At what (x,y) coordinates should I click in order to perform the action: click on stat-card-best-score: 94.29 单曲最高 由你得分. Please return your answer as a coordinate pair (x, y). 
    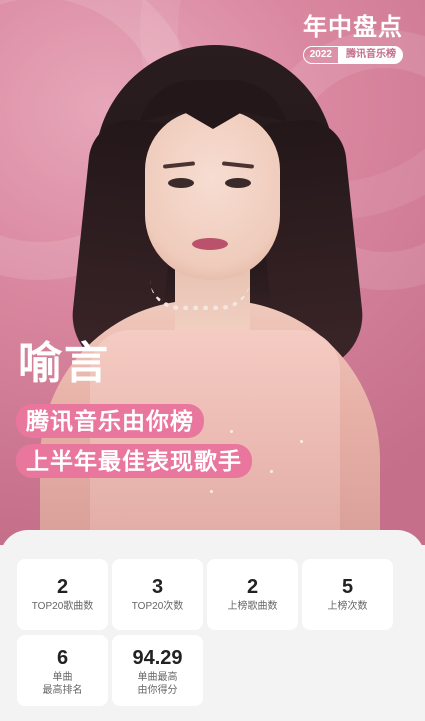
    Looking at the image, I should click on (157, 670).